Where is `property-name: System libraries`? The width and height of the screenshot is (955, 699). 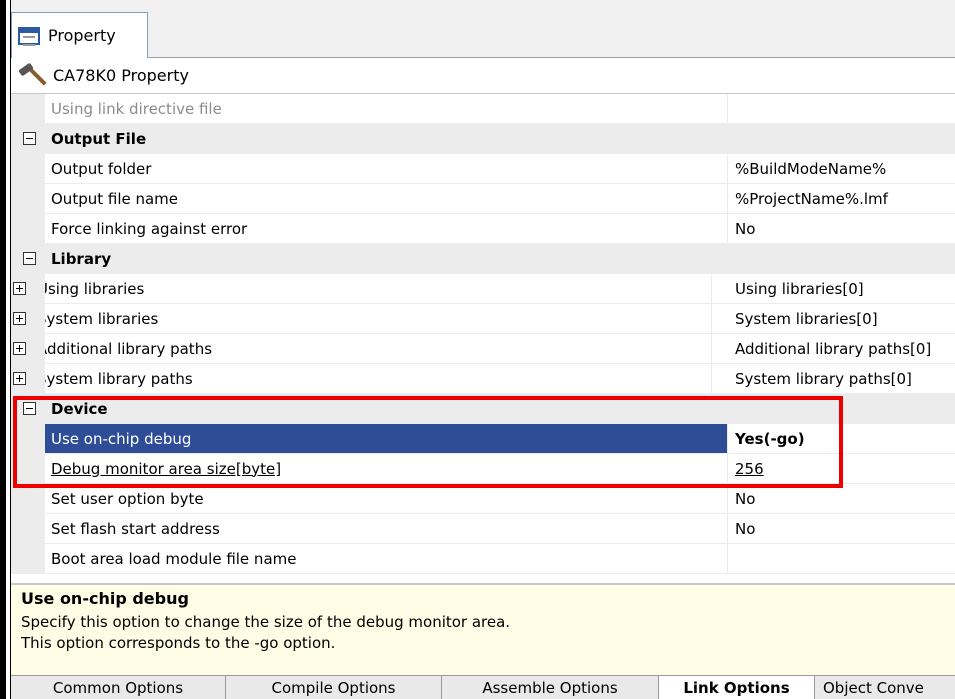 property-name: System libraries is located at coordinates (370, 318).